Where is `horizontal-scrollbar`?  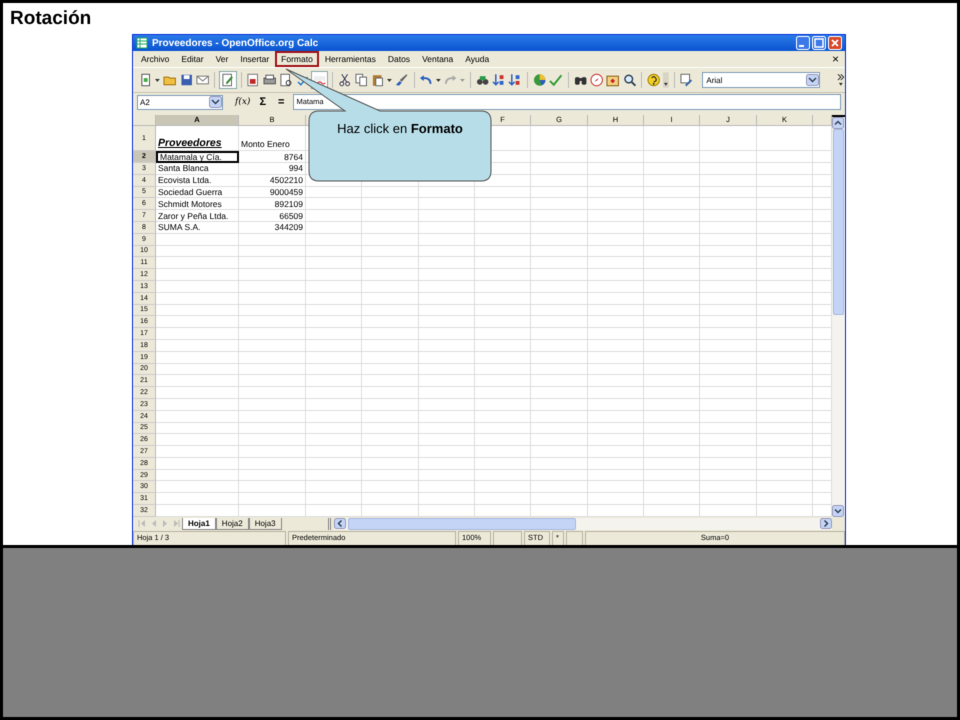 horizontal-scrollbar is located at coordinates (583, 524).